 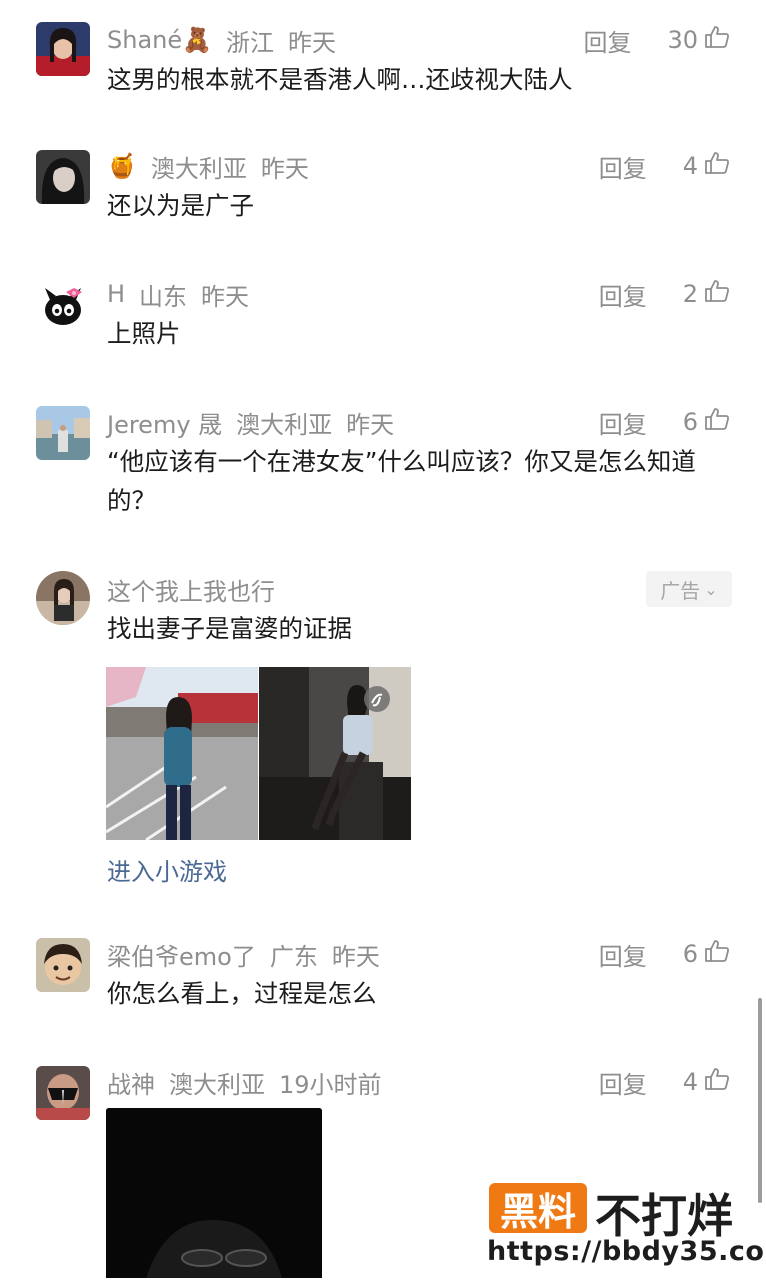 I want to click on chevron-down-icon: ⌄, so click(x=711, y=589).